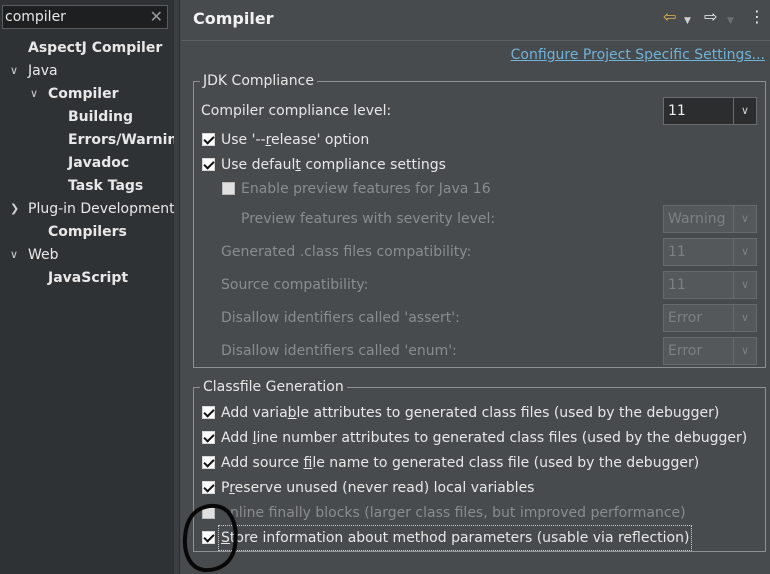  What do you see at coordinates (228, 188) in the screenshot?
I see `enable-preview-checkbox` at bounding box center [228, 188].